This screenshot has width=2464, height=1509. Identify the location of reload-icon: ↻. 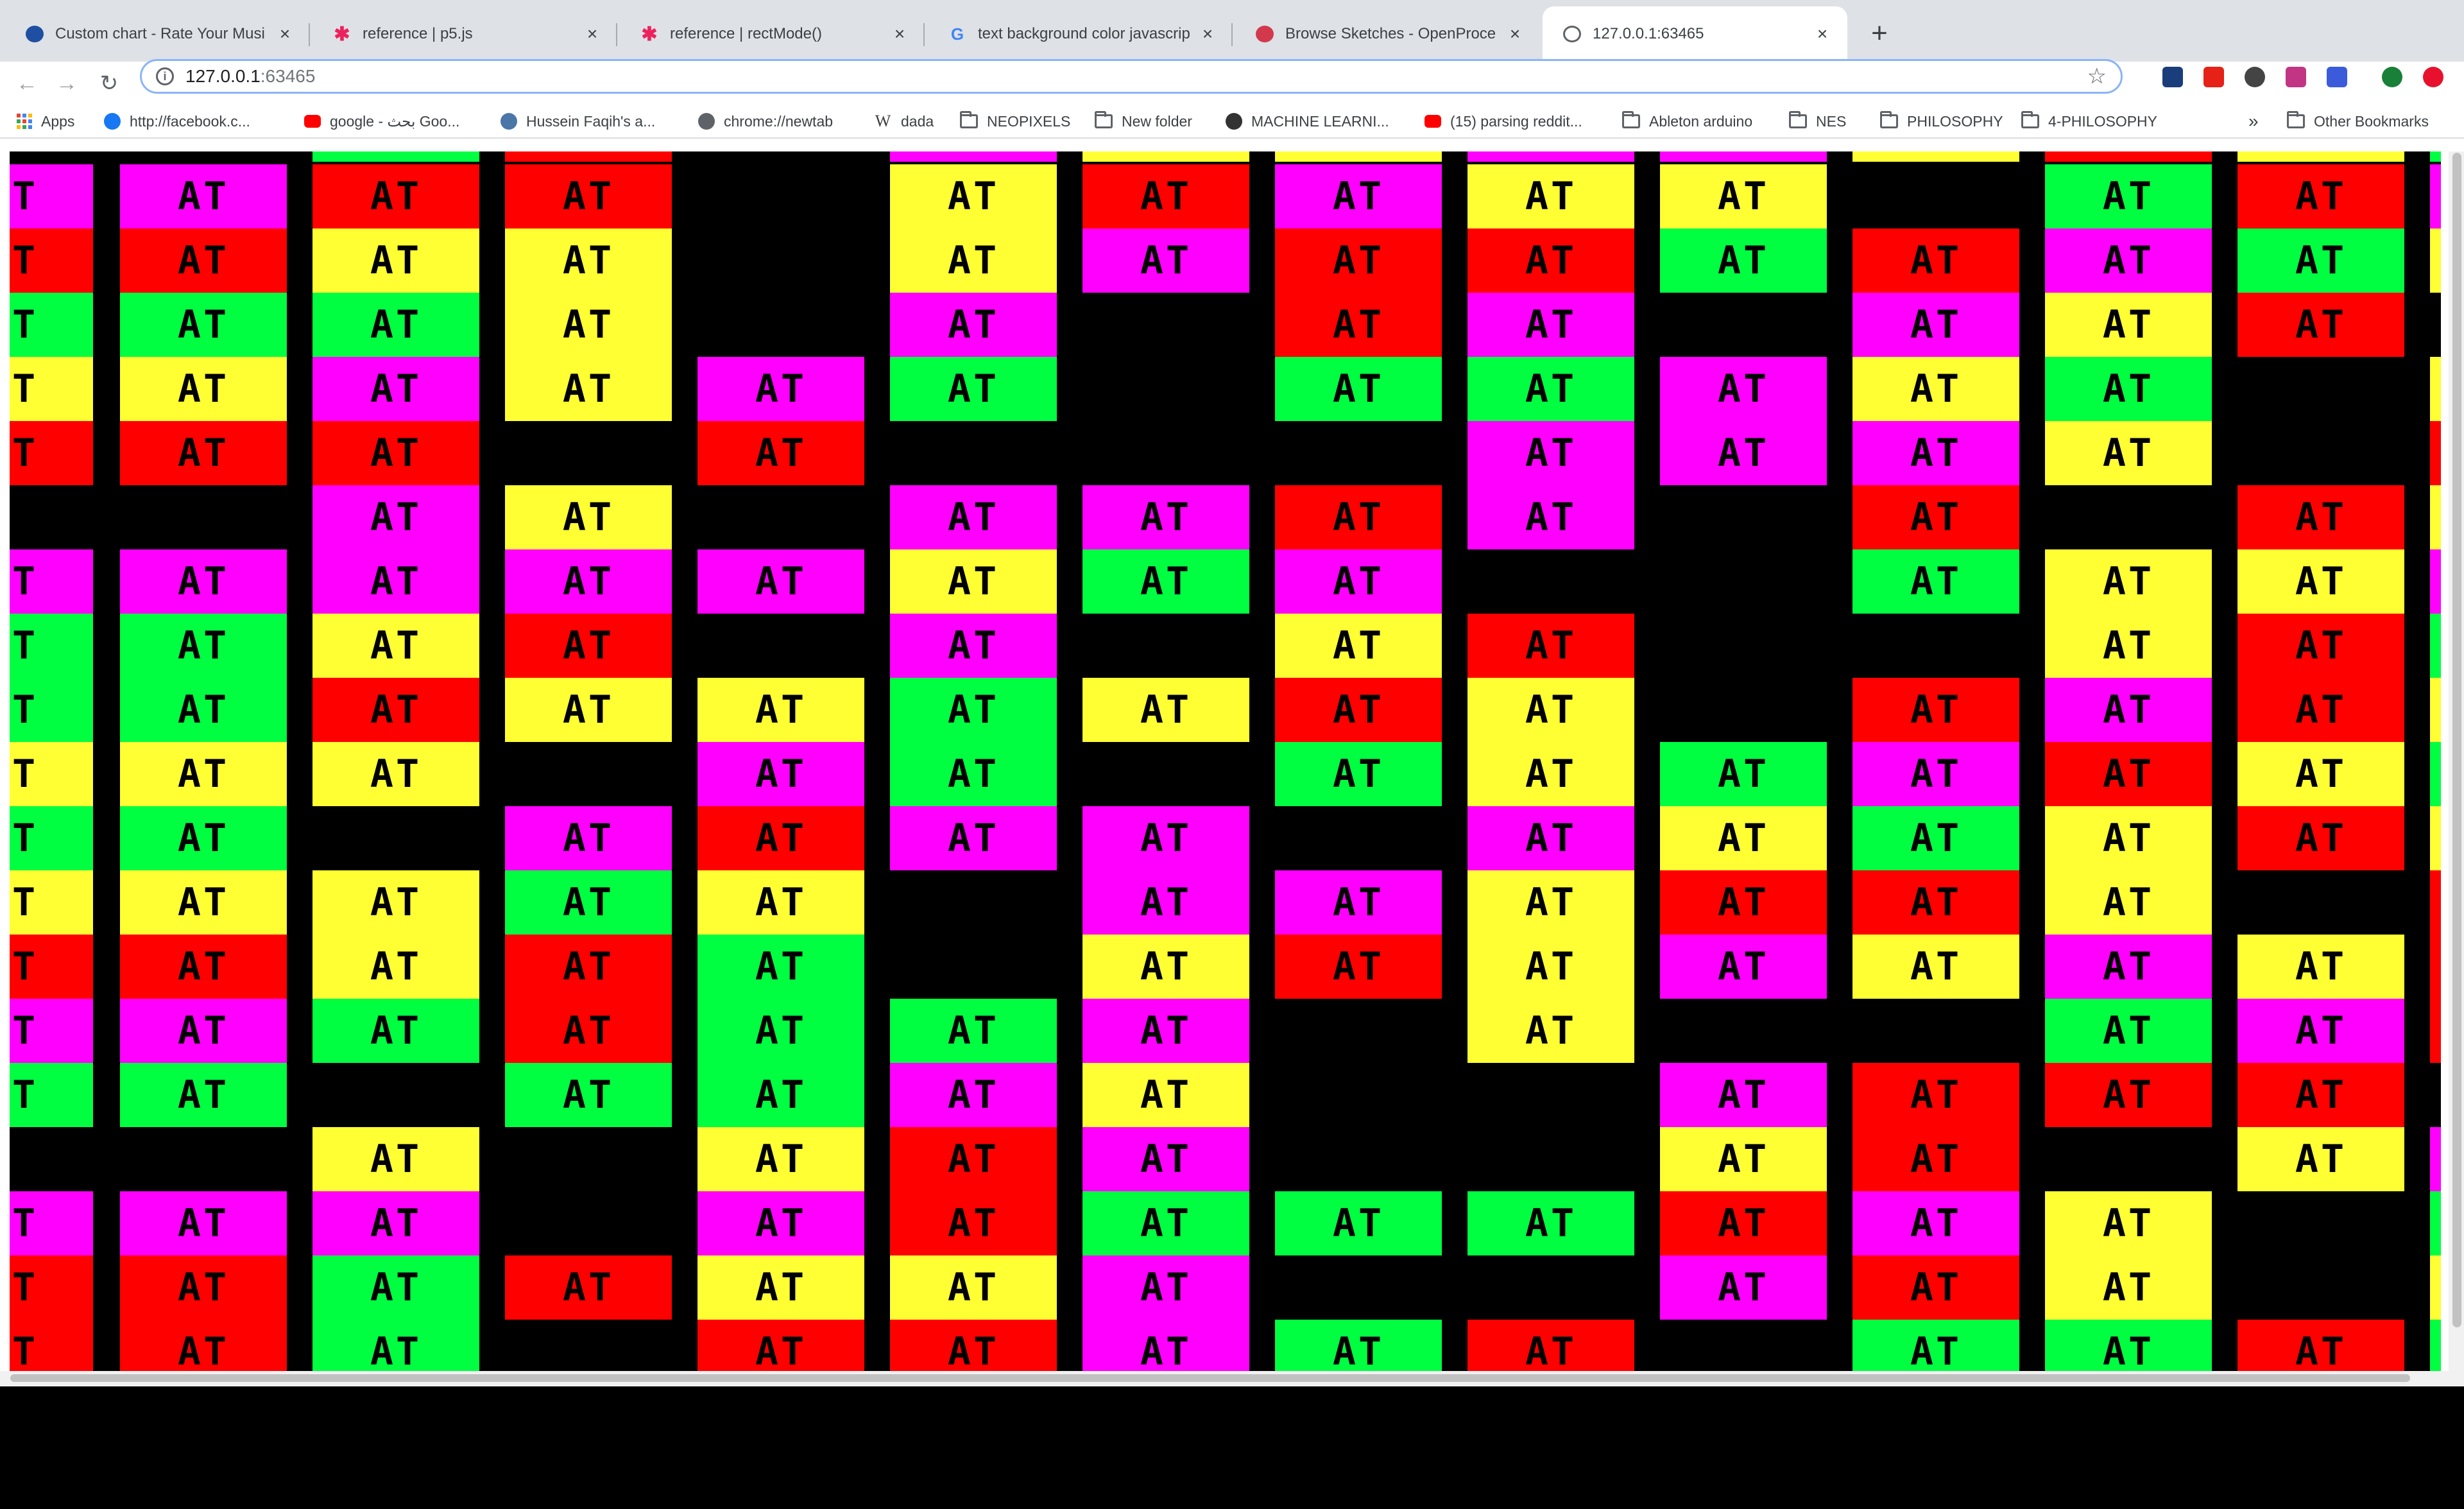
(109, 83).